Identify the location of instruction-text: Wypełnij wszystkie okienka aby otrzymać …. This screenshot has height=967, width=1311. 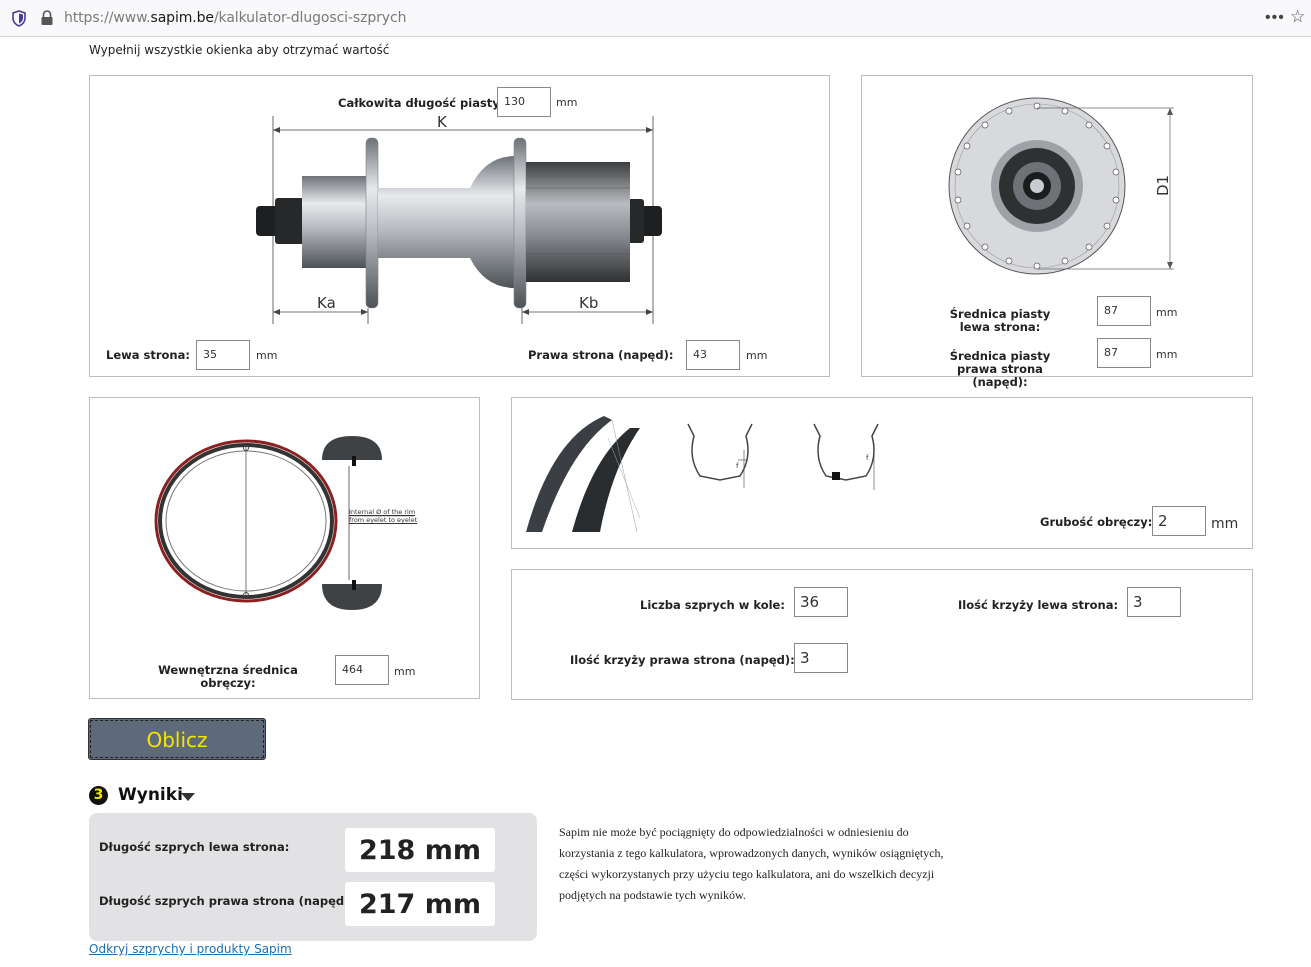
(239, 50).